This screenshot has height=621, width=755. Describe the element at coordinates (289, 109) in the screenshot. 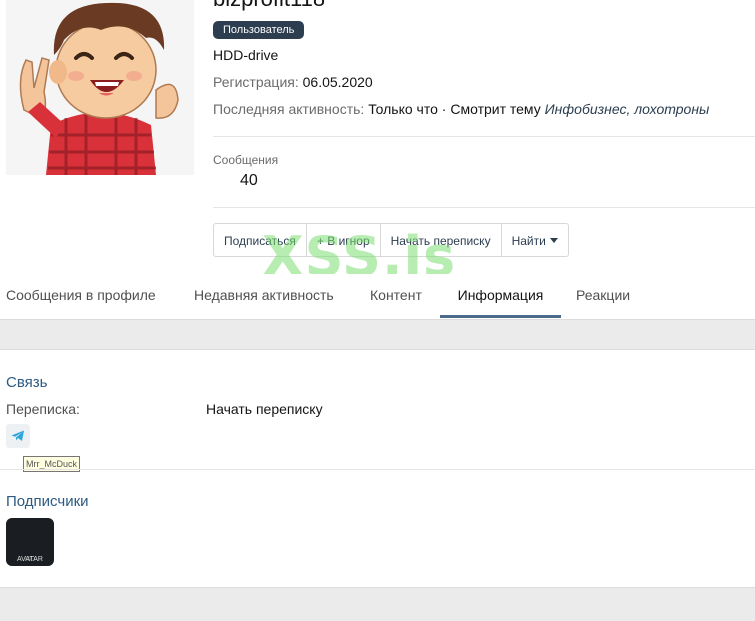

I see `last-activity-label: Последняя активность:` at that location.